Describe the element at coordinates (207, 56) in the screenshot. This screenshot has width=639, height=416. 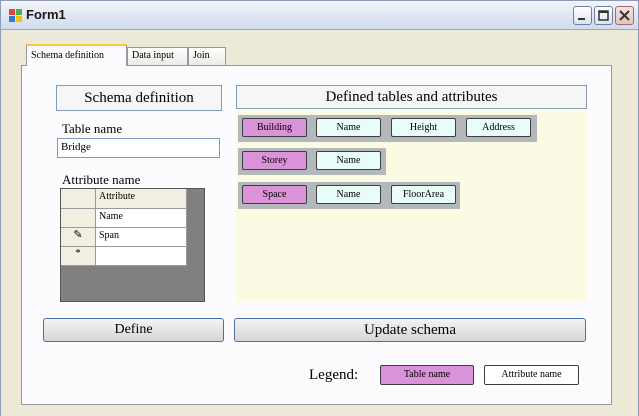
I see `tab-join: Join` at that location.